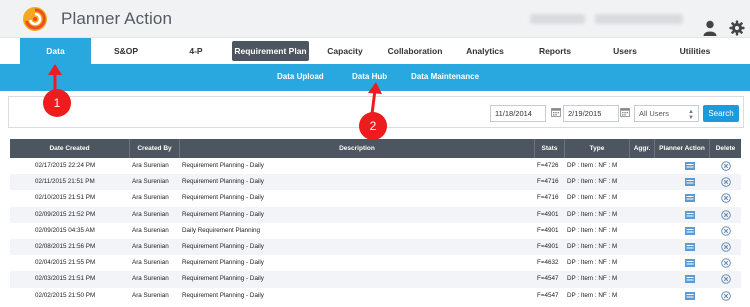  I want to click on cell-date-created: 02/03/2015 21:51 PM, so click(65, 279).